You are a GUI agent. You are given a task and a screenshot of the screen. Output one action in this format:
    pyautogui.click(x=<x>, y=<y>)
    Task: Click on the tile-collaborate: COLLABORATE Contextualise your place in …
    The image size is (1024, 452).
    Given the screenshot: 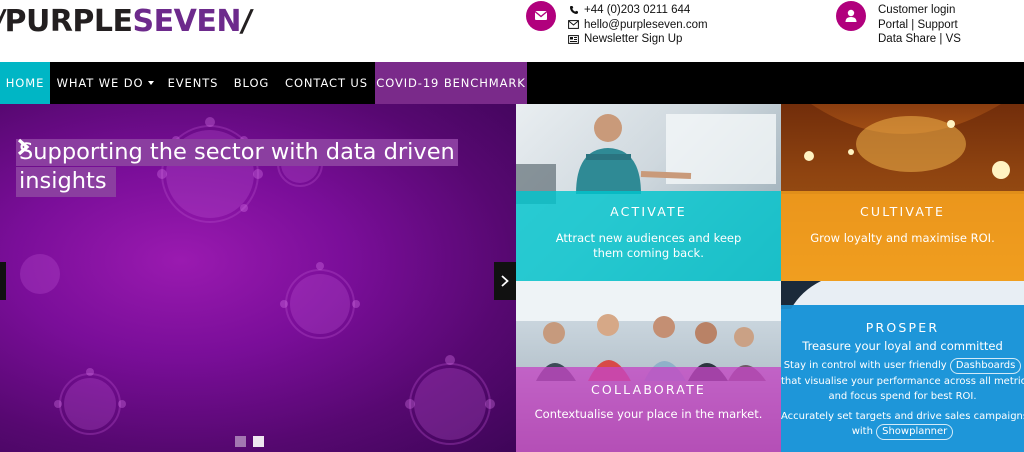 What is the action you would take?
    pyautogui.click(x=648, y=366)
    